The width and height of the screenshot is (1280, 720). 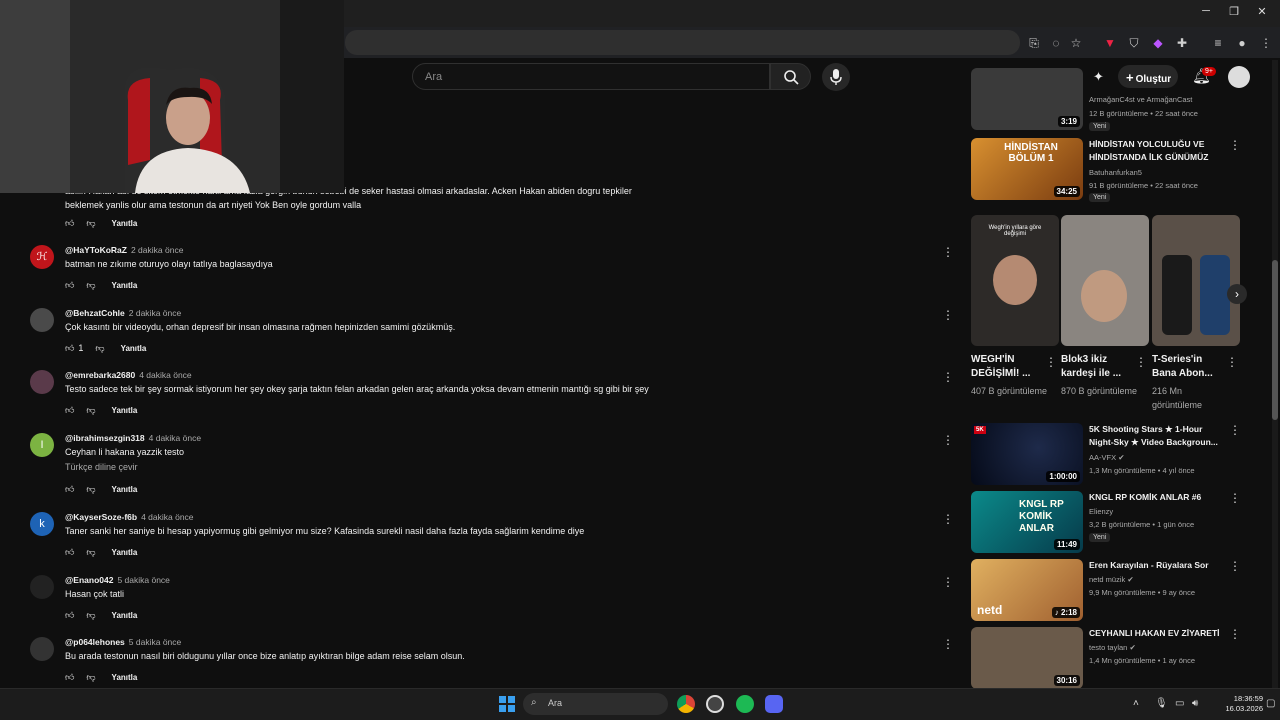 I want to click on microphone-icon: 🎙︎, so click(x=1161, y=703).